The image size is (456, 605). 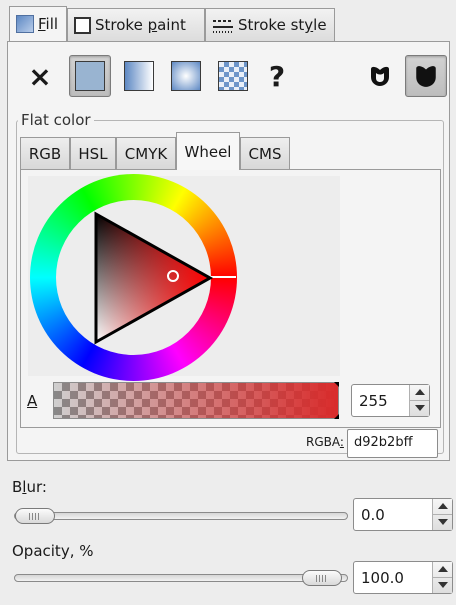 I want to click on flat-color-icon, so click(x=90, y=76).